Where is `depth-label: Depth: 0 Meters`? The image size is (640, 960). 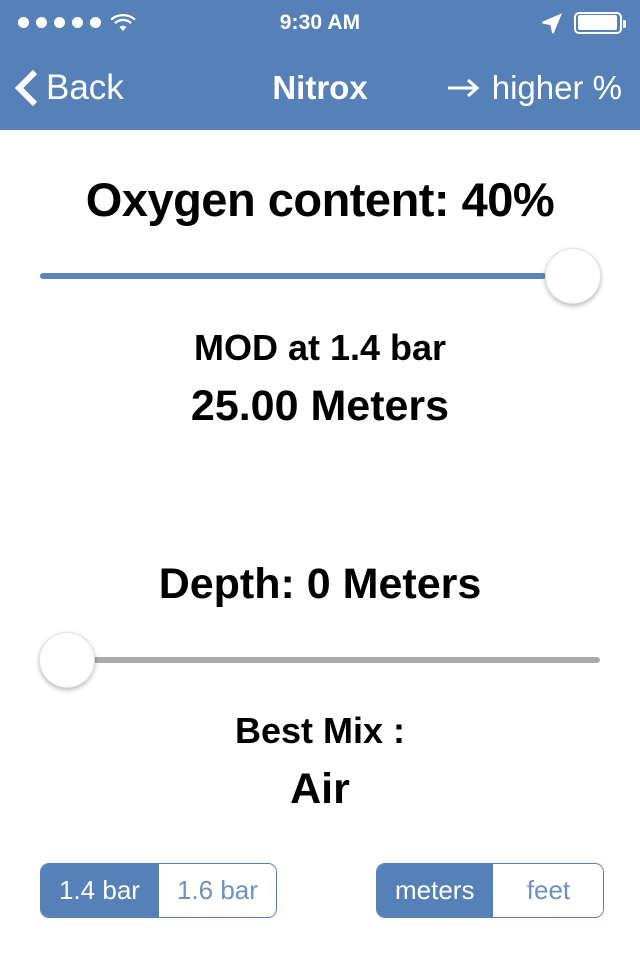 depth-label: Depth: 0 Meters is located at coordinates (320, 584).